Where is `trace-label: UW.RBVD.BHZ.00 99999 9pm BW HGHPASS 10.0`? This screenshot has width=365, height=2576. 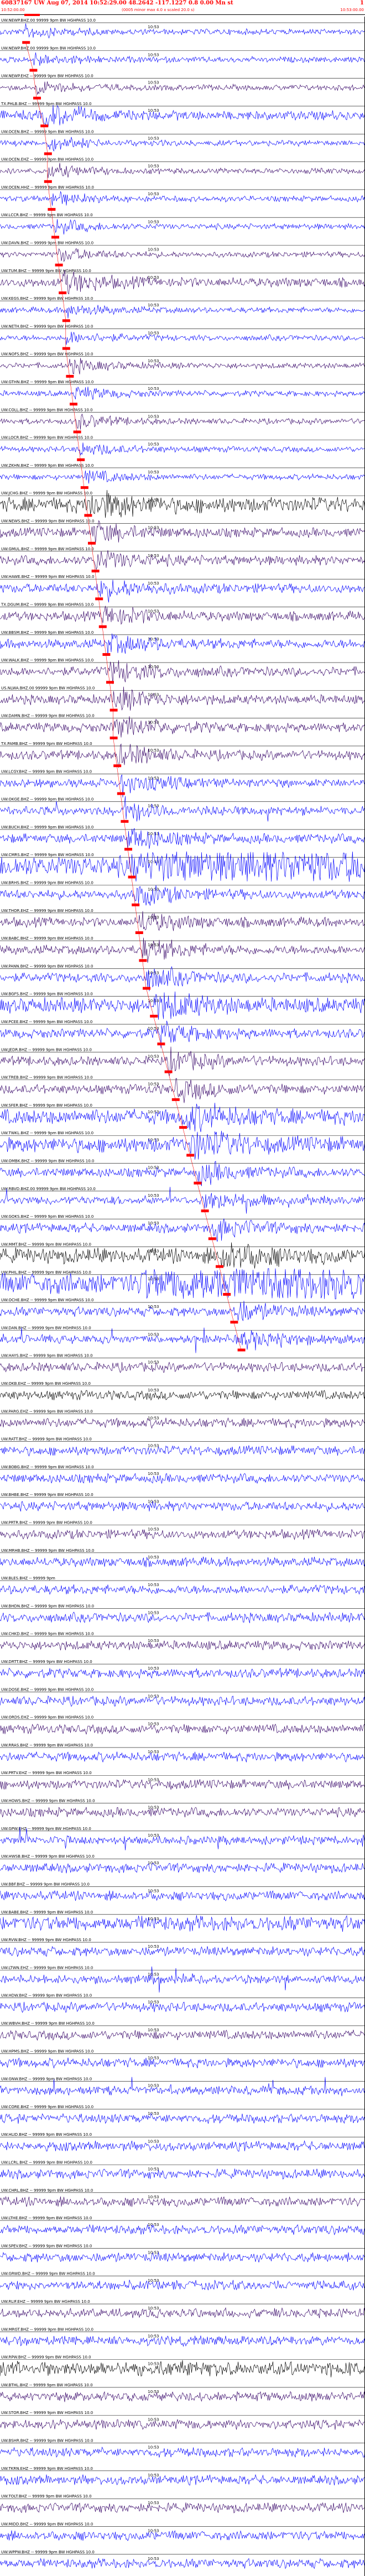
trace-label: UW.RBVD.BHZ.00 99999 9pm BW HGHPASS 10.0 is located at coordinates (48, 1189).